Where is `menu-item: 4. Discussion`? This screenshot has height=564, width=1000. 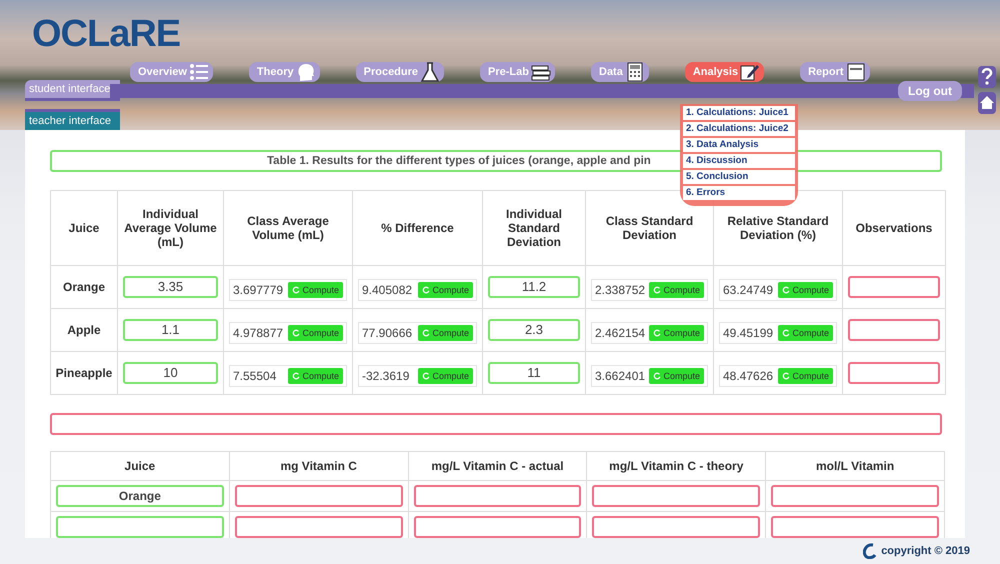 menu-item: 4. Discussion is located at coordinates (739, 161).